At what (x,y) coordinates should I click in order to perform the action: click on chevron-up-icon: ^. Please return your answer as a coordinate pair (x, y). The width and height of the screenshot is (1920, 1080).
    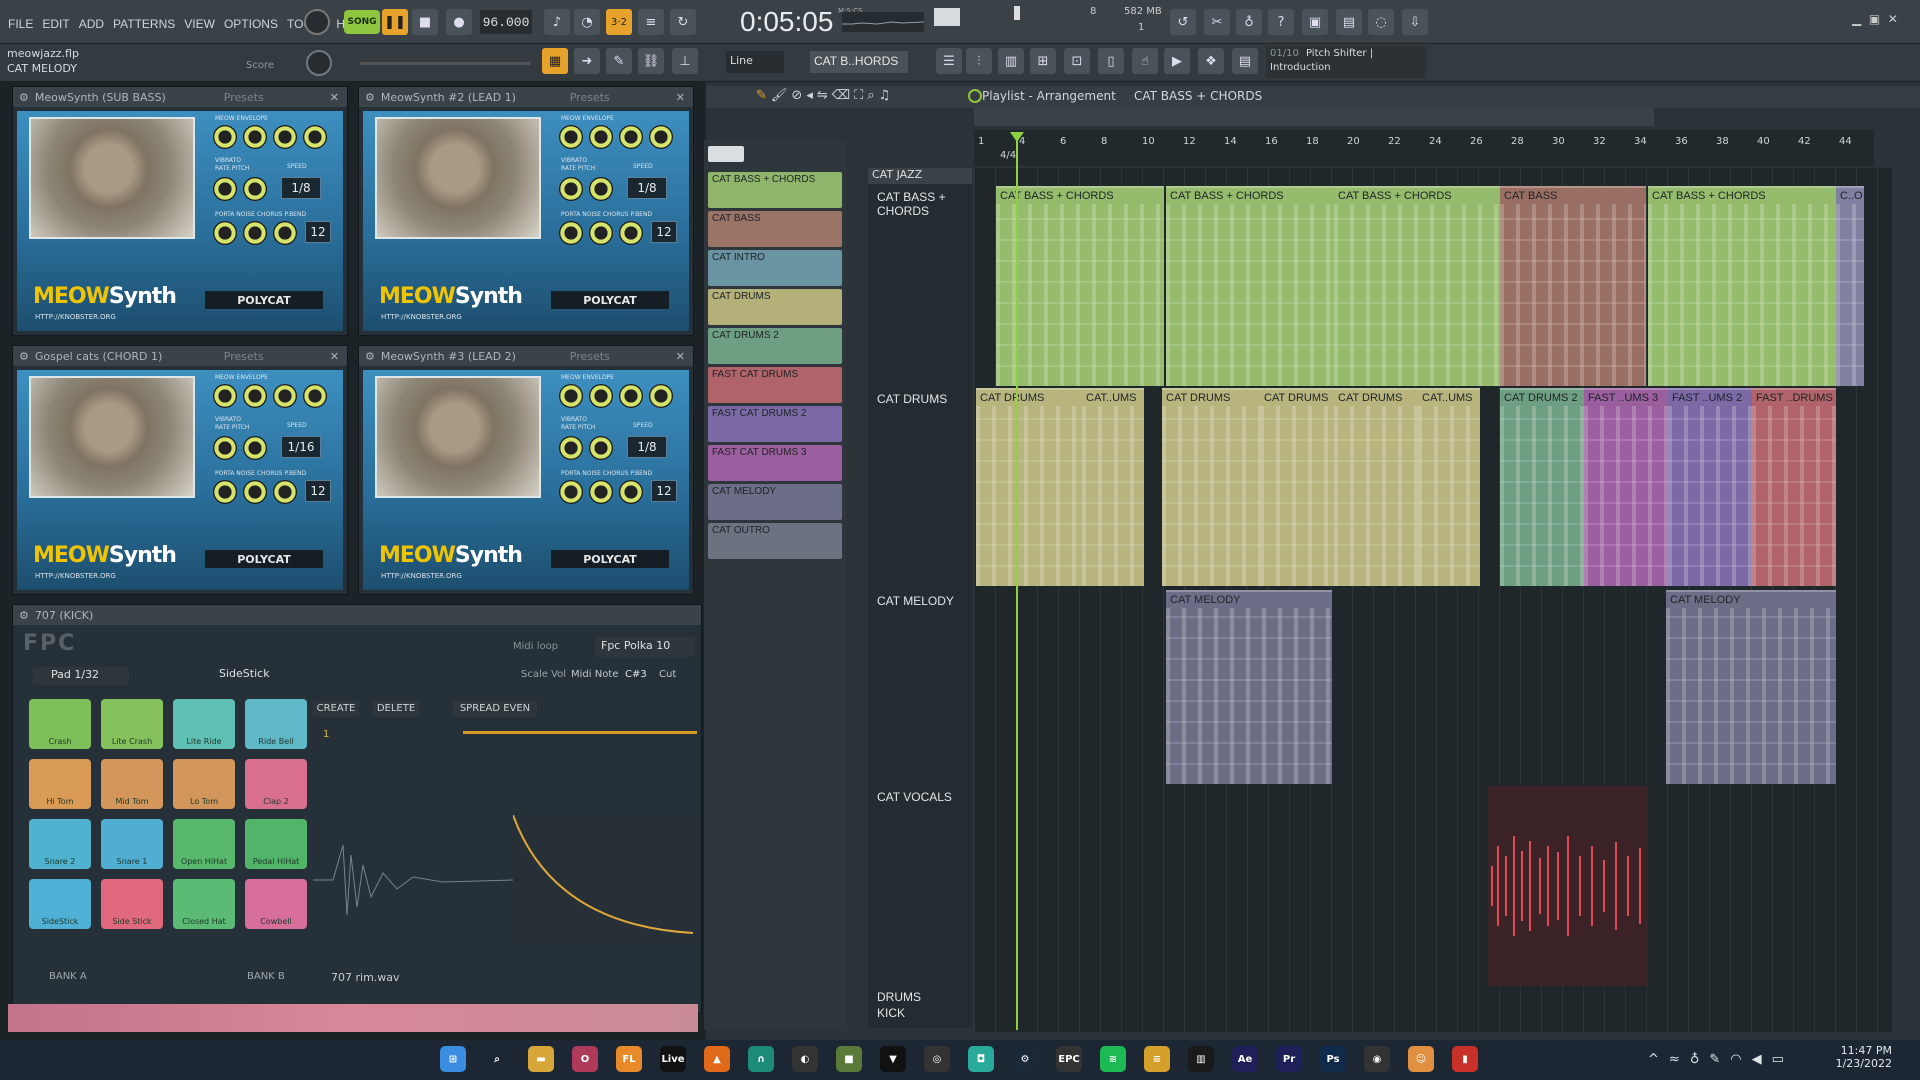
    Looking at the image, I should click on (1653, 1059).